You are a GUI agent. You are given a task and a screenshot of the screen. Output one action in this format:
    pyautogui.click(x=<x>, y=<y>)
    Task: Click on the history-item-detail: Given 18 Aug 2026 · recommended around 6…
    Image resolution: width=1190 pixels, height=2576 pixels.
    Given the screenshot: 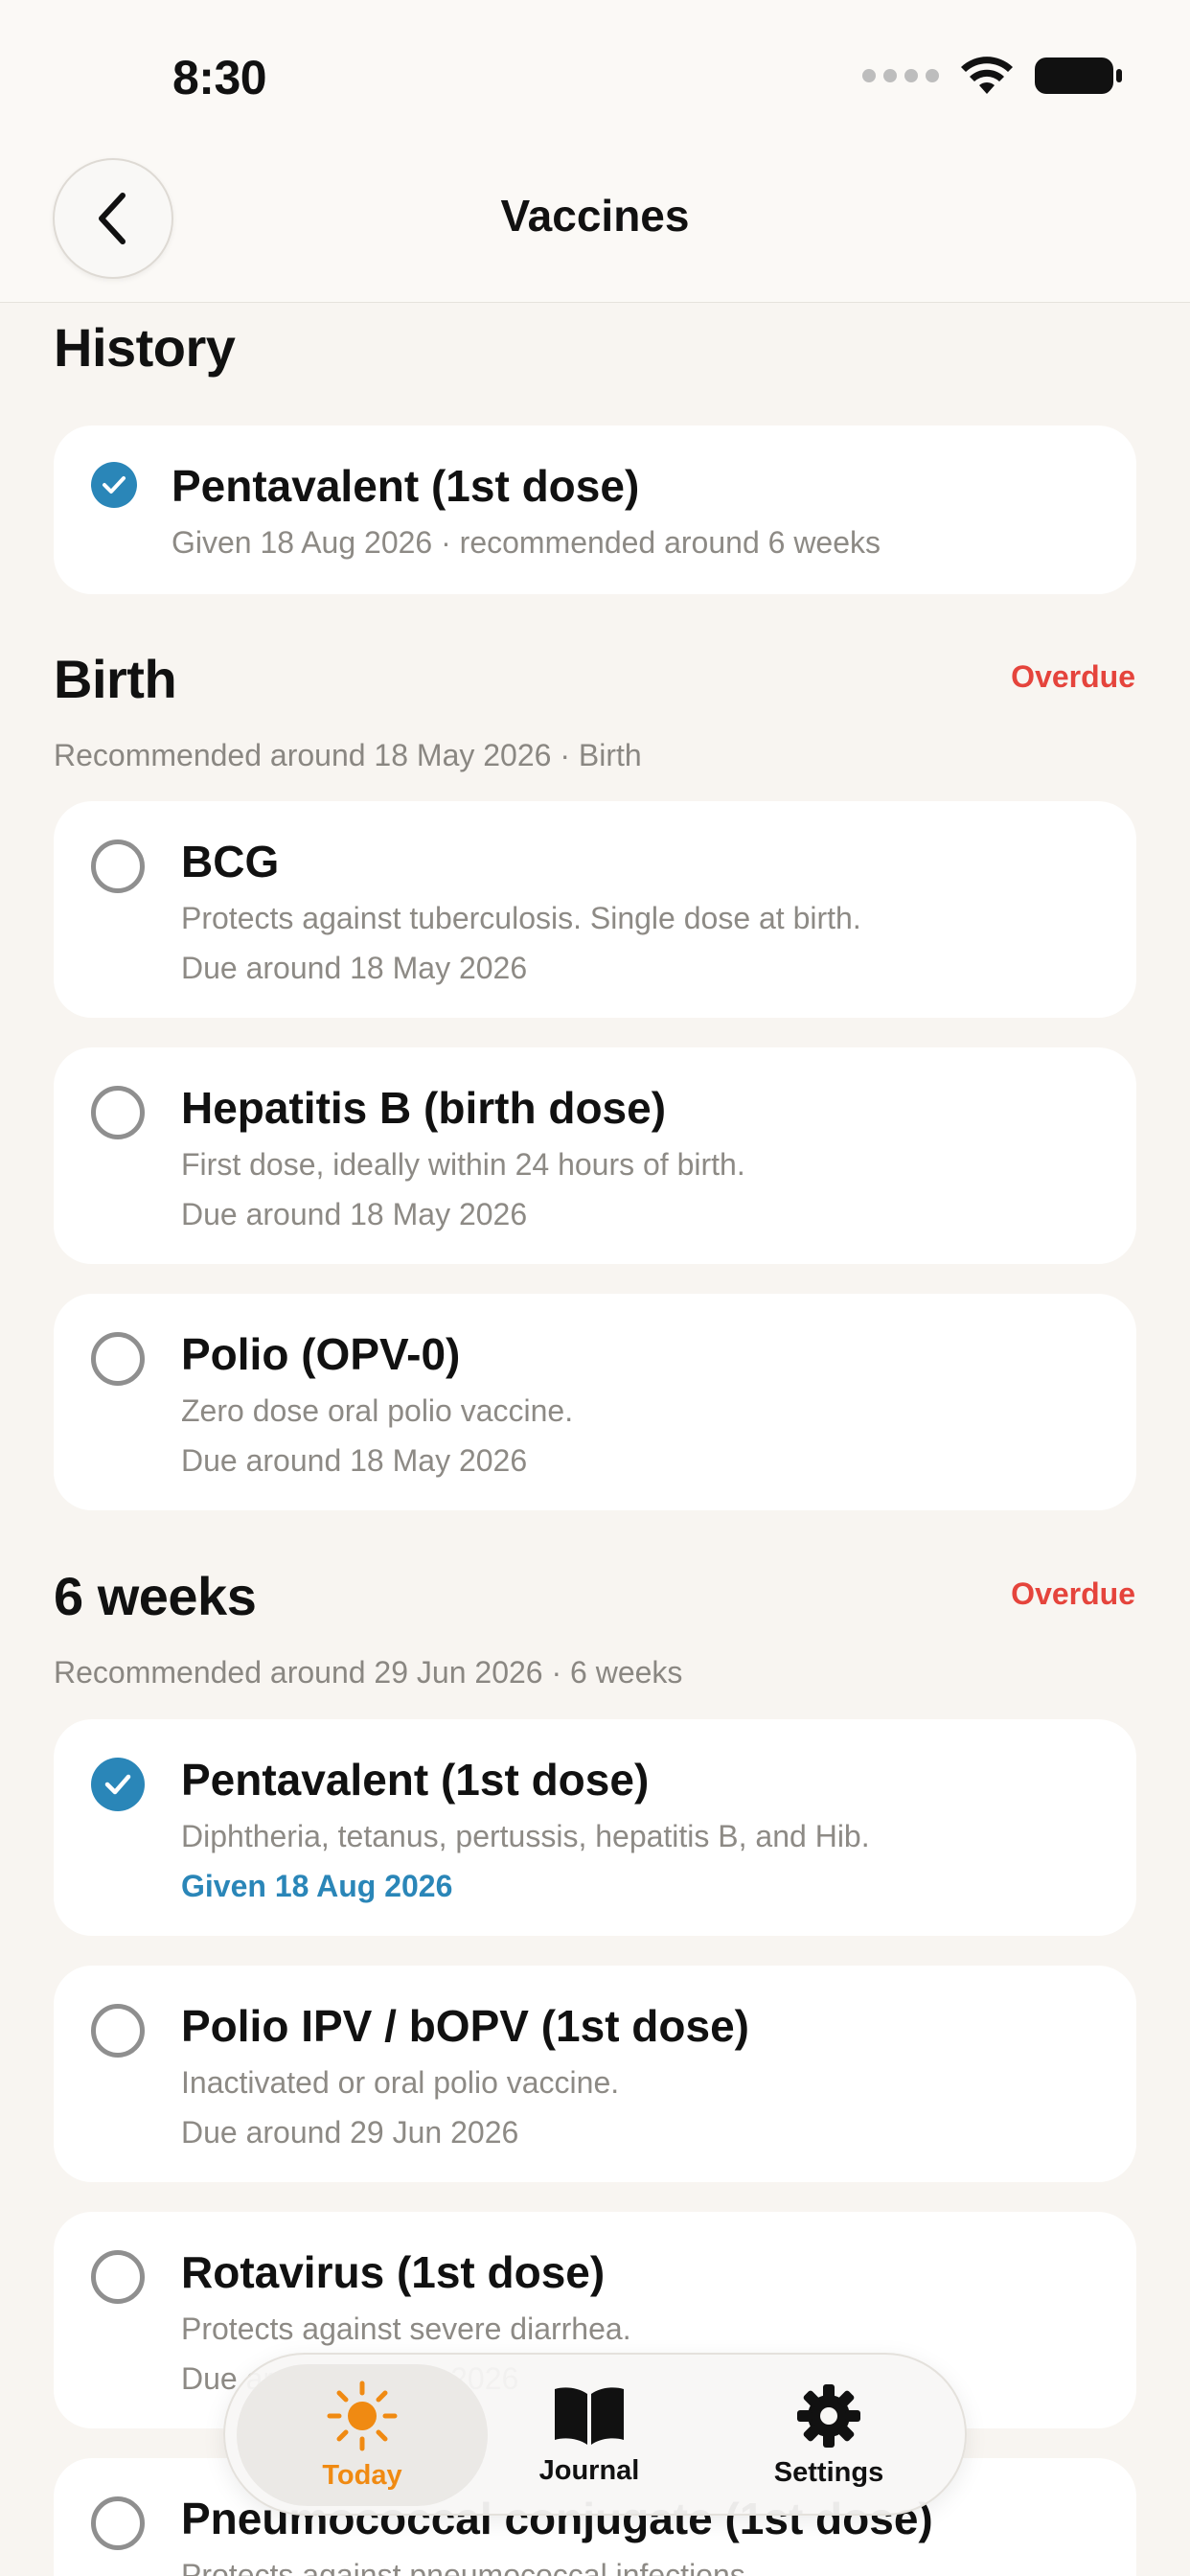 What is the action you would take?
    pyautogui.click(x=527, y=542)
    